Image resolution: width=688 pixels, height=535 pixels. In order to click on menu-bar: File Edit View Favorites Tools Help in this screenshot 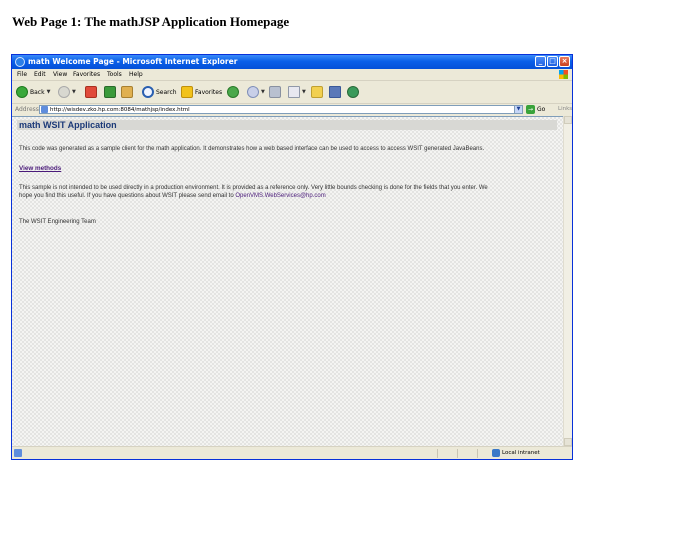, I will do `click(292, 75)`.